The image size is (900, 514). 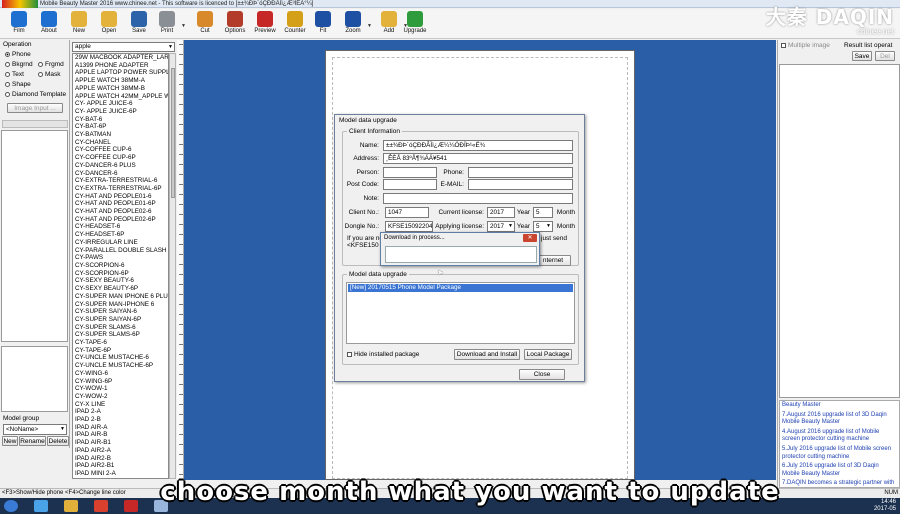 What do you see at coordinates (520, 184) in the screenshot?
I see `email-field` at bounding box center [520, 184].